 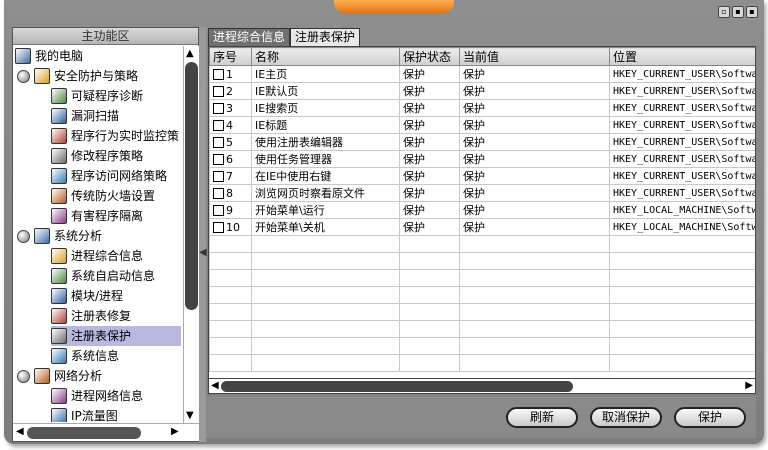 What do you see at coordinates (203, 234) in the screenshot?
I see `panel-splitter: ◀` at bounding box center [203, 234].